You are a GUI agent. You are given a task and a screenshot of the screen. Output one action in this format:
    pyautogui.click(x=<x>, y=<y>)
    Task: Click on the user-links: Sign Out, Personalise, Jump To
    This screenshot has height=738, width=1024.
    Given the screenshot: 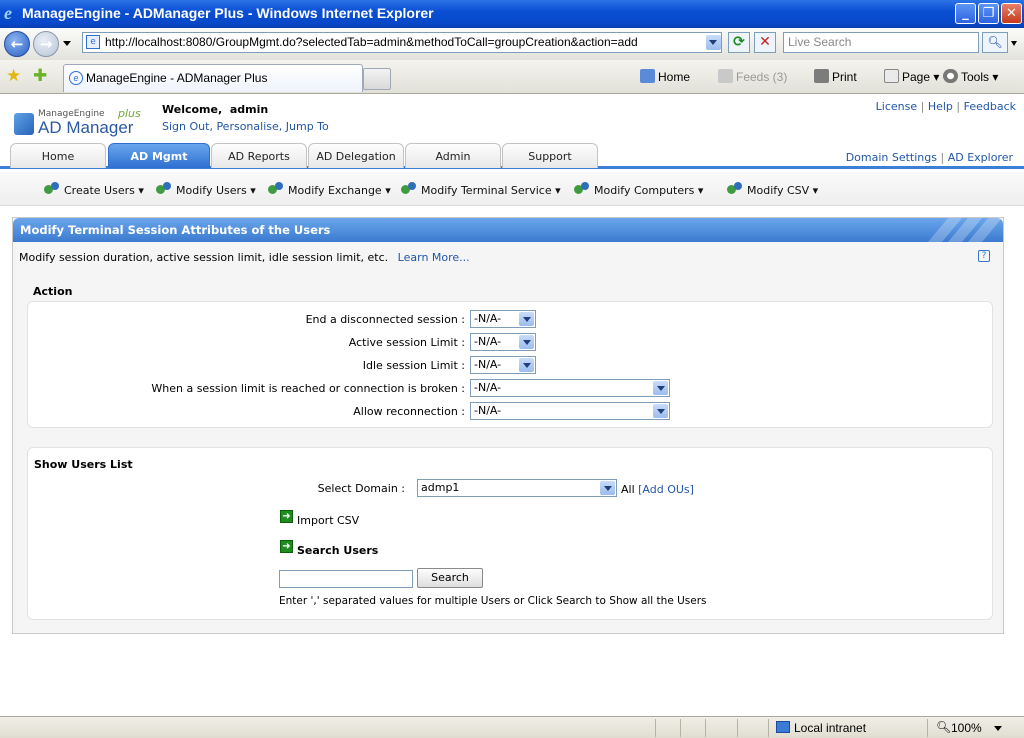 What is the action you would take?
    pyautogui.click(x=245, y=126)
    